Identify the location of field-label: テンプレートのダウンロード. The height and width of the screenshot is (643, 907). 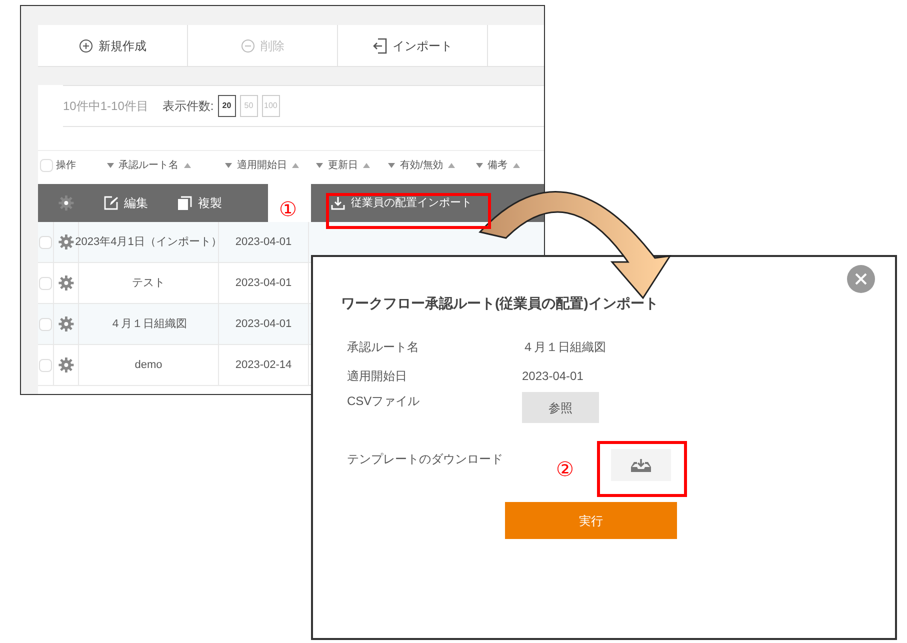
(425, 459).